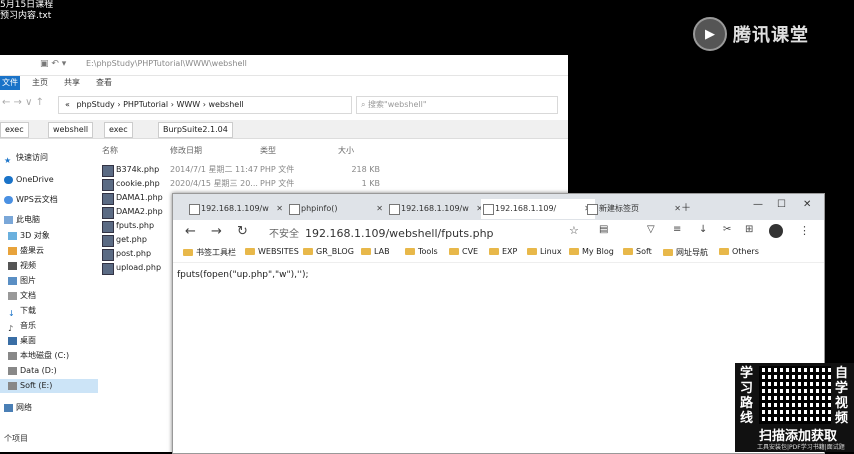 Image resolution: width=854 pixels, height=454 pixels. I want to click on sidebar-item-network: 网络, so click(18, 408).